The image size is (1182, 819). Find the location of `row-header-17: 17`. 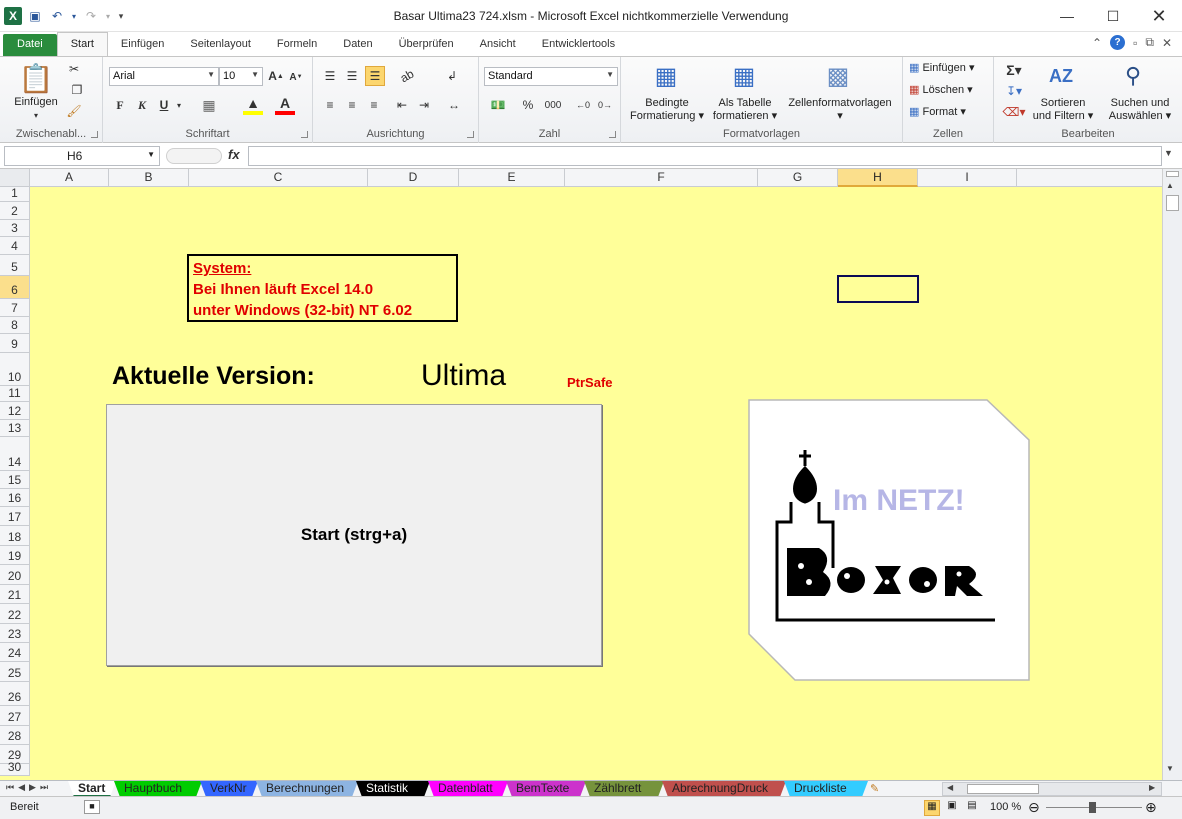

row-header-17: 17 is located at coordinates (15, 516).